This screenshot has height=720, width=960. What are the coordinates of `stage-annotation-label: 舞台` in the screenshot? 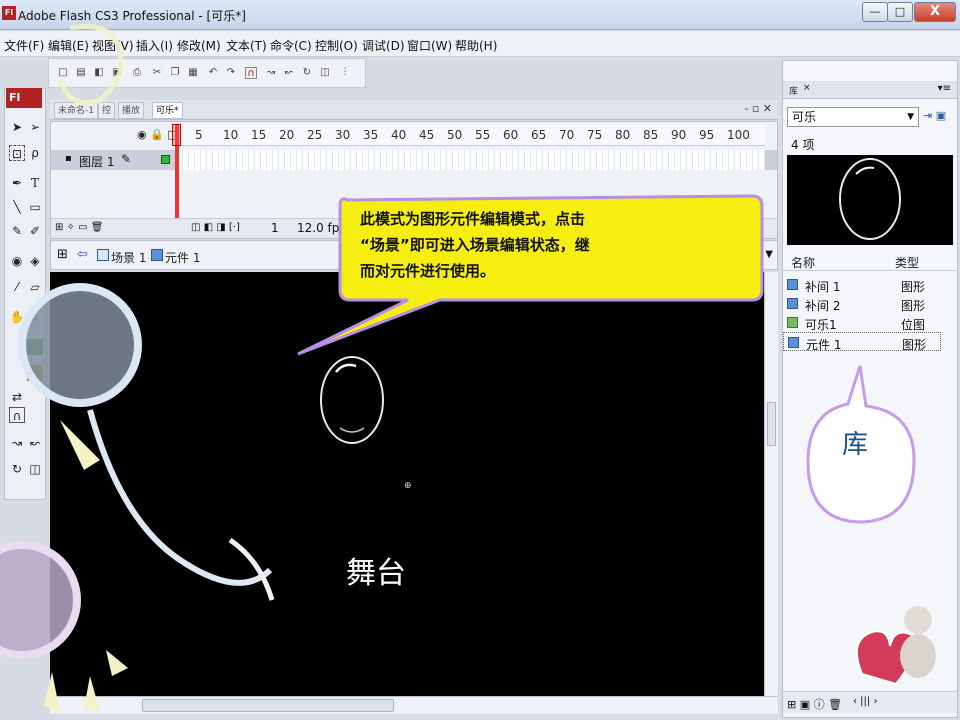 It's located at (376, 573).